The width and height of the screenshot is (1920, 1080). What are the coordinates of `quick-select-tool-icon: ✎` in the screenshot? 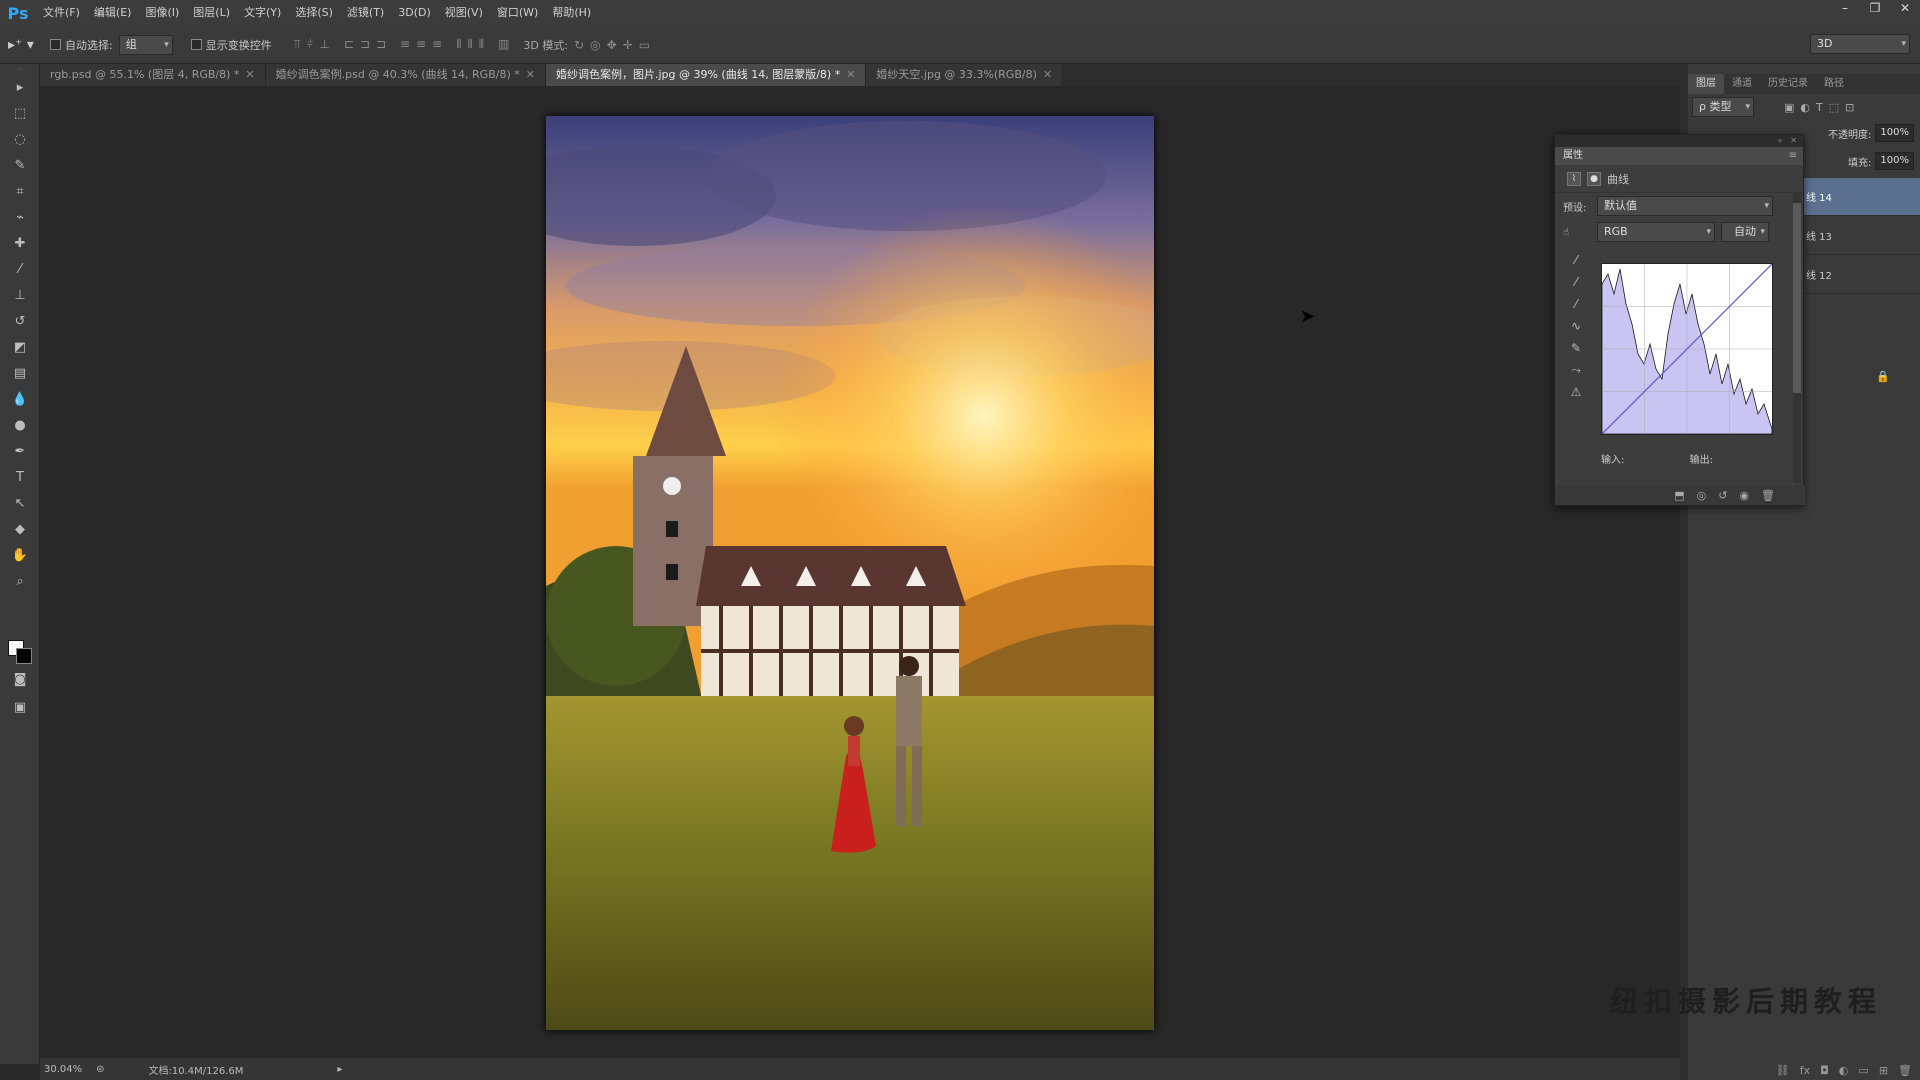 It's located at (20, 165).